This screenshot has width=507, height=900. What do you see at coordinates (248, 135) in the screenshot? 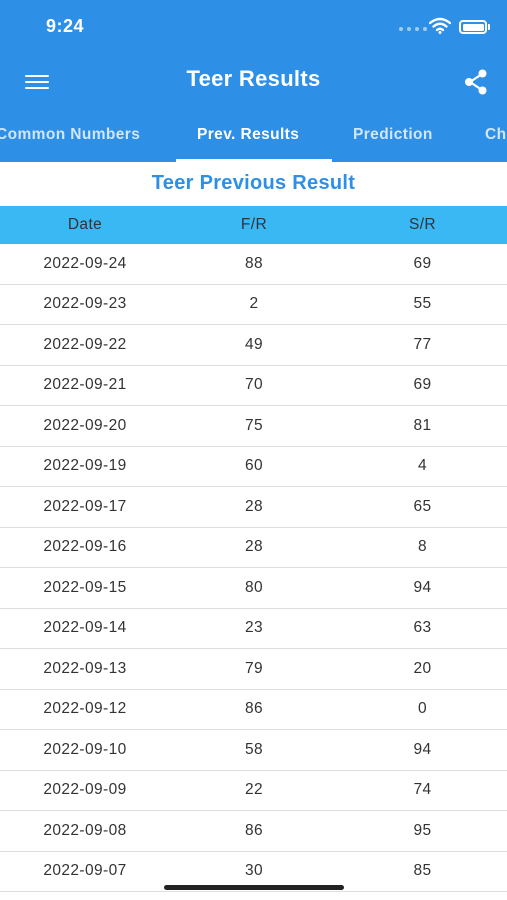
I see `tab-prev-results: Prev. Results` at bounding box center [248, 135].